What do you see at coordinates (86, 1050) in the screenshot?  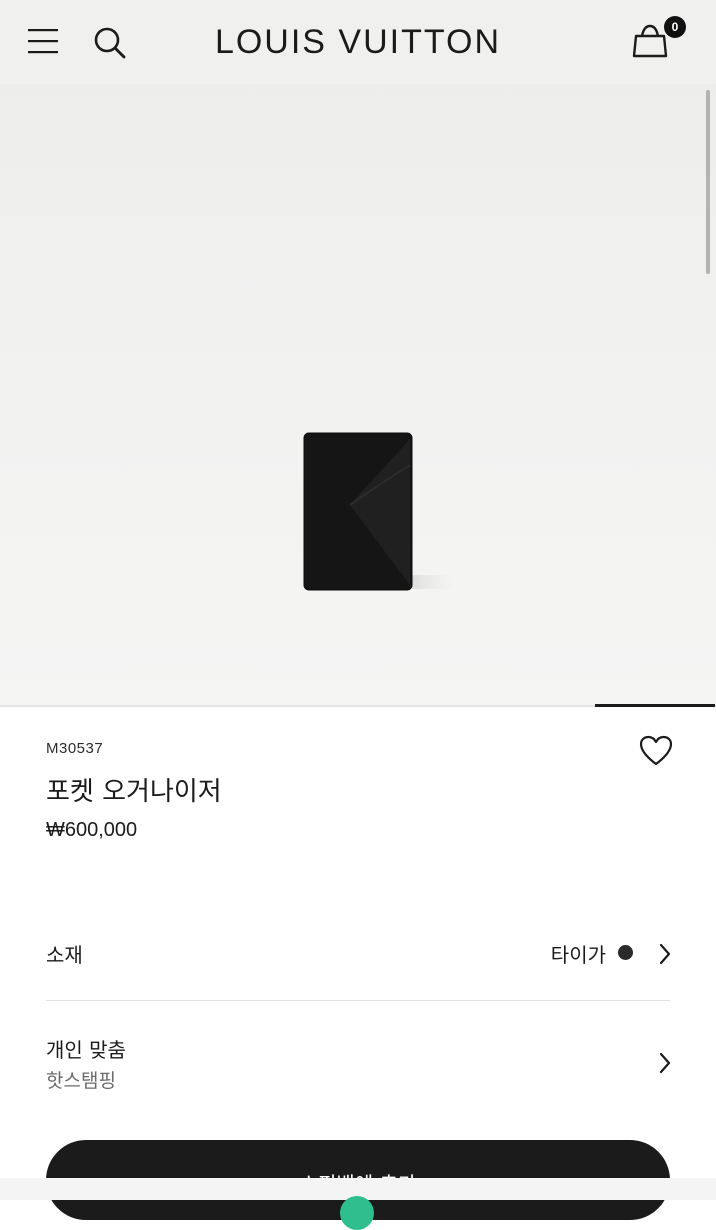 I see `personalization-title: 개인 맞춤` at bounding box center [86, 1050].